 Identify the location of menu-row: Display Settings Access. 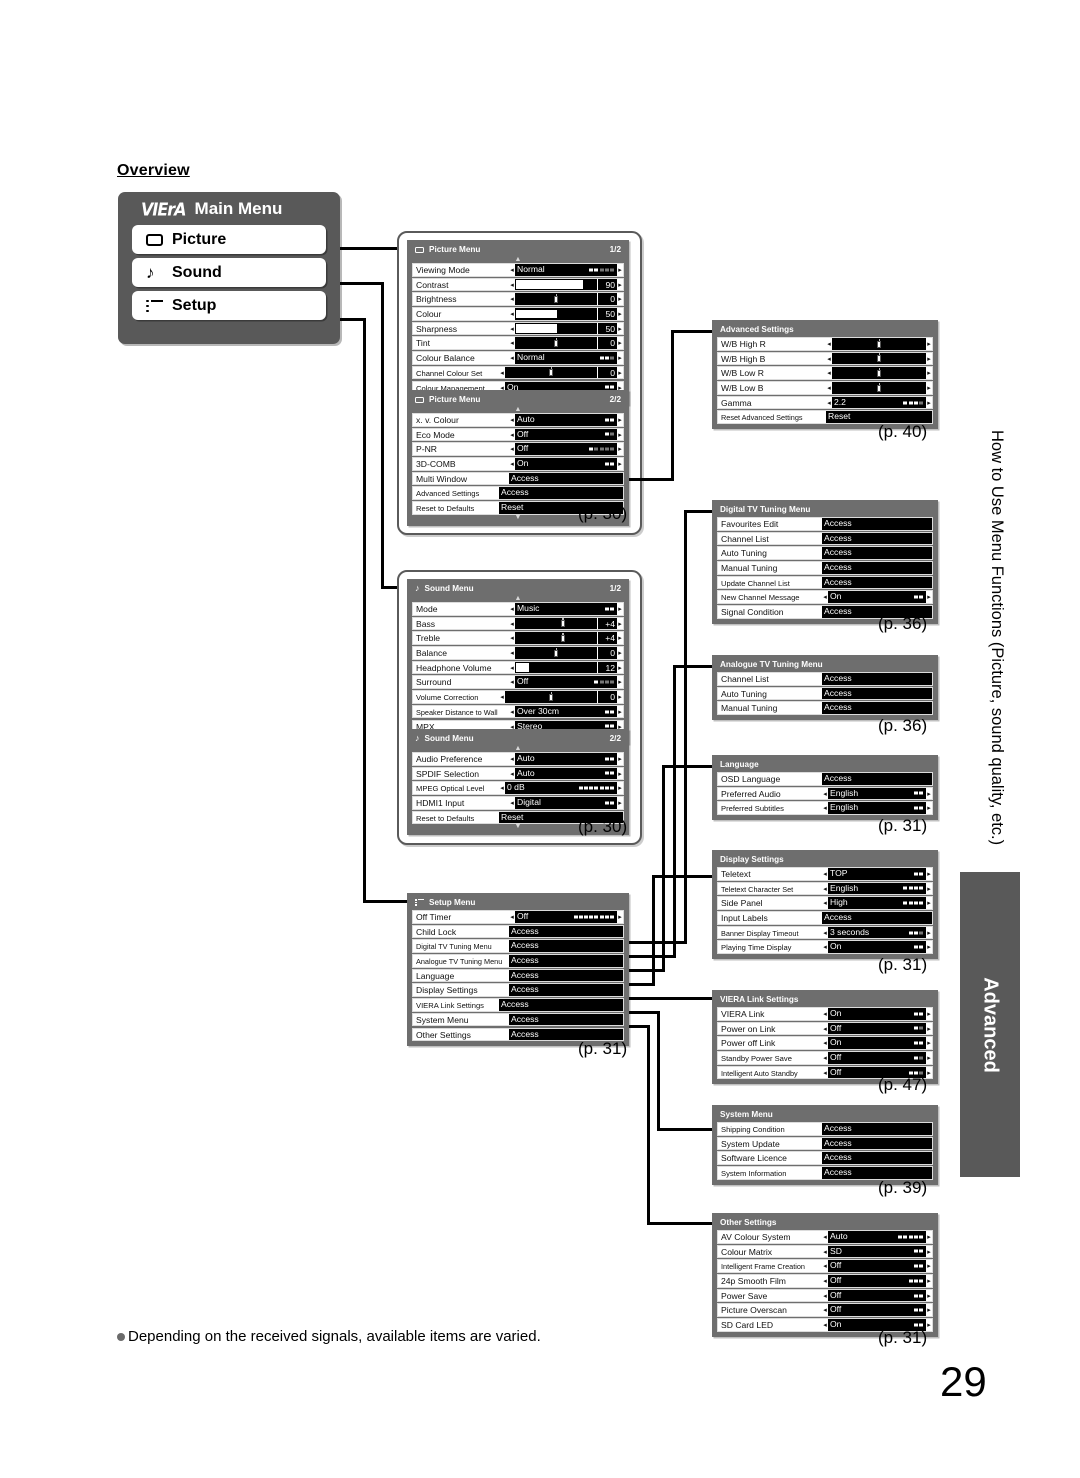
(518, 990).